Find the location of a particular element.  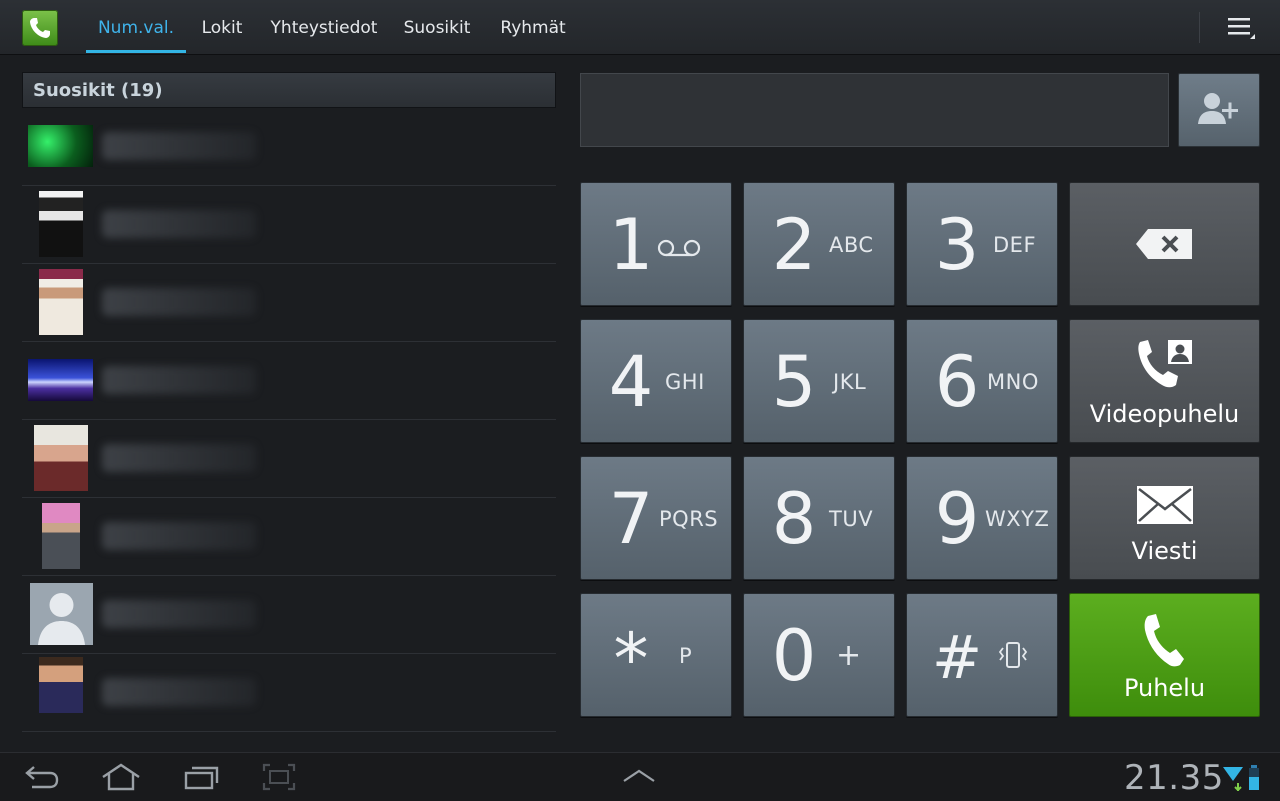

key-star: * P is located at coordinates (656, 655).